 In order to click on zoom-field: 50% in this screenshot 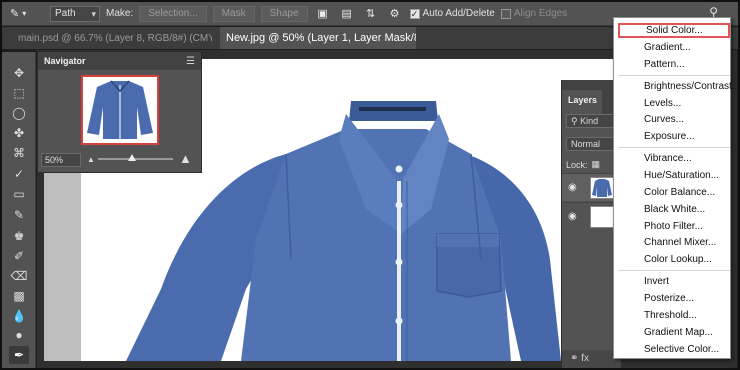, I will do `click(61, 160)`.